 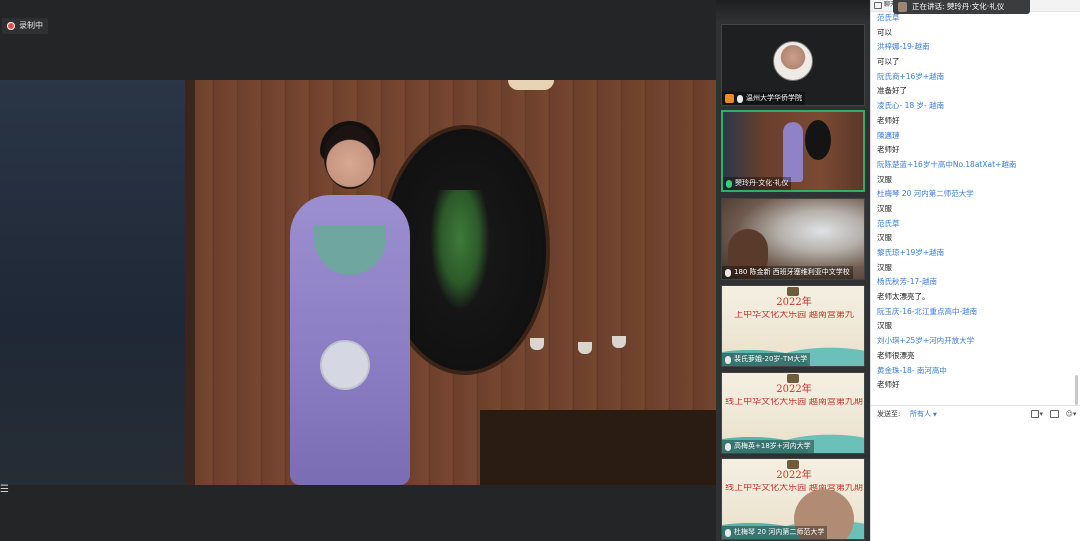 What do you see at coordinates (975, 341) in the screenshot?
I see `chat-sender-name: 刘小琪+25岁+河内开放大学` at bounding box center [975, 341].